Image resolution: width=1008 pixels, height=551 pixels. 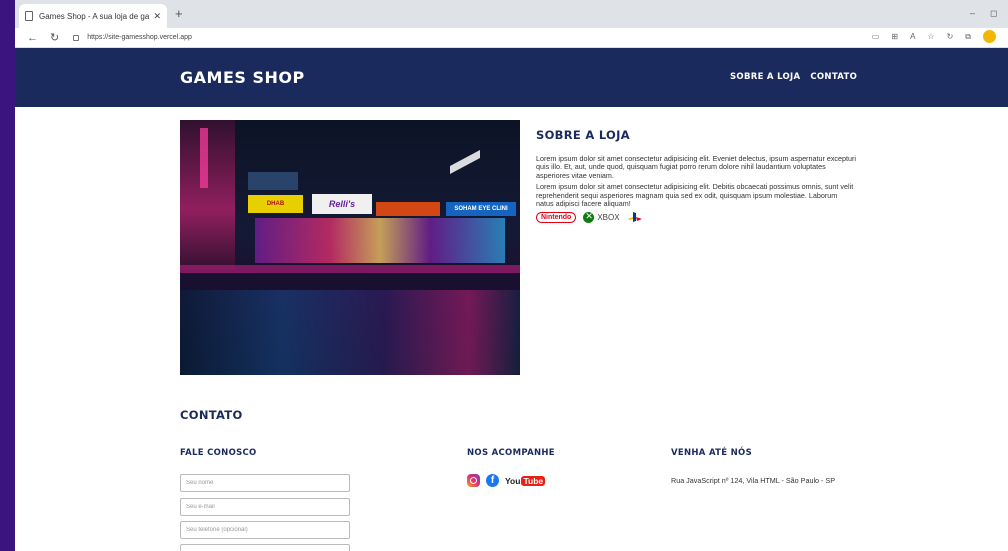 I want to click on site-header: GAMES SHOP SOBRE A LOJA CONTATO, so click(x=511, y=77).